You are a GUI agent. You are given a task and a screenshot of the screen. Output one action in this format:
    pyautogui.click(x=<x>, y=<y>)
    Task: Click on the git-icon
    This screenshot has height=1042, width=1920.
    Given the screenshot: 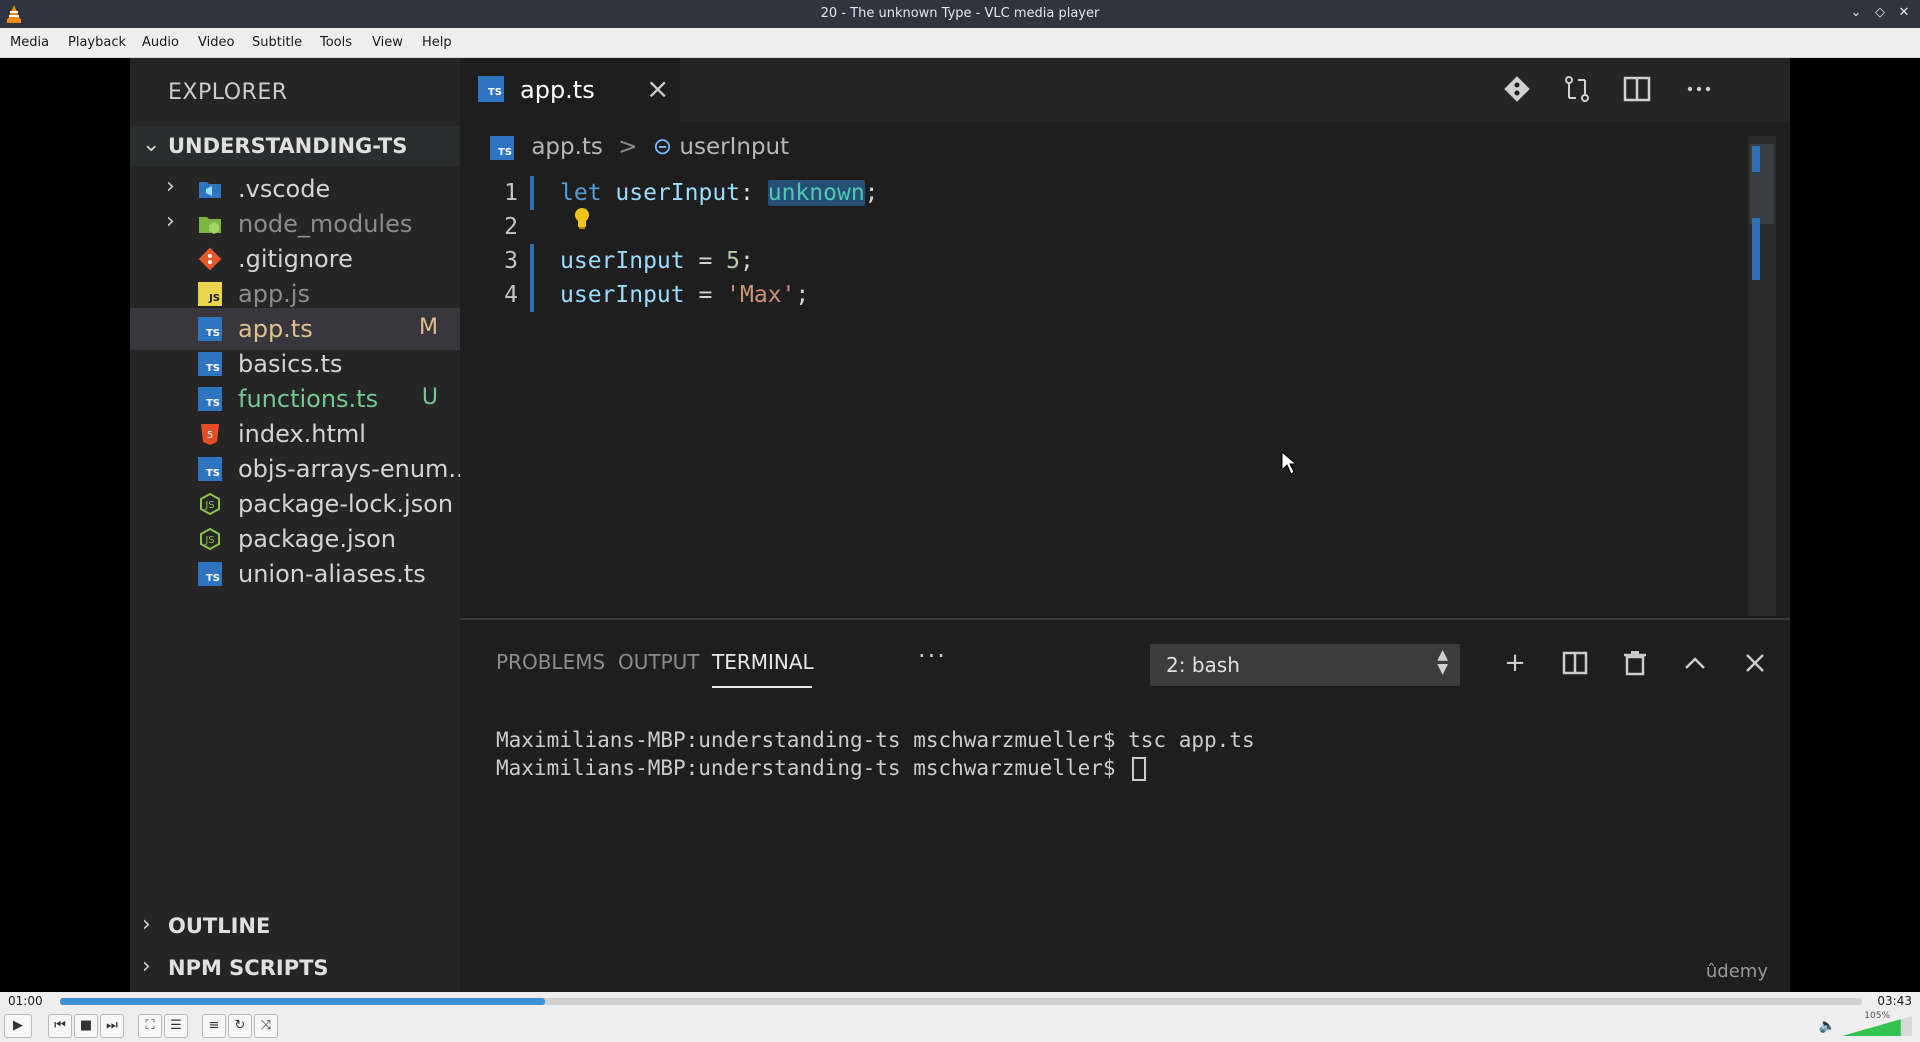 What is the action you would take?
    pyautogui.click(x=210, y=259)
    